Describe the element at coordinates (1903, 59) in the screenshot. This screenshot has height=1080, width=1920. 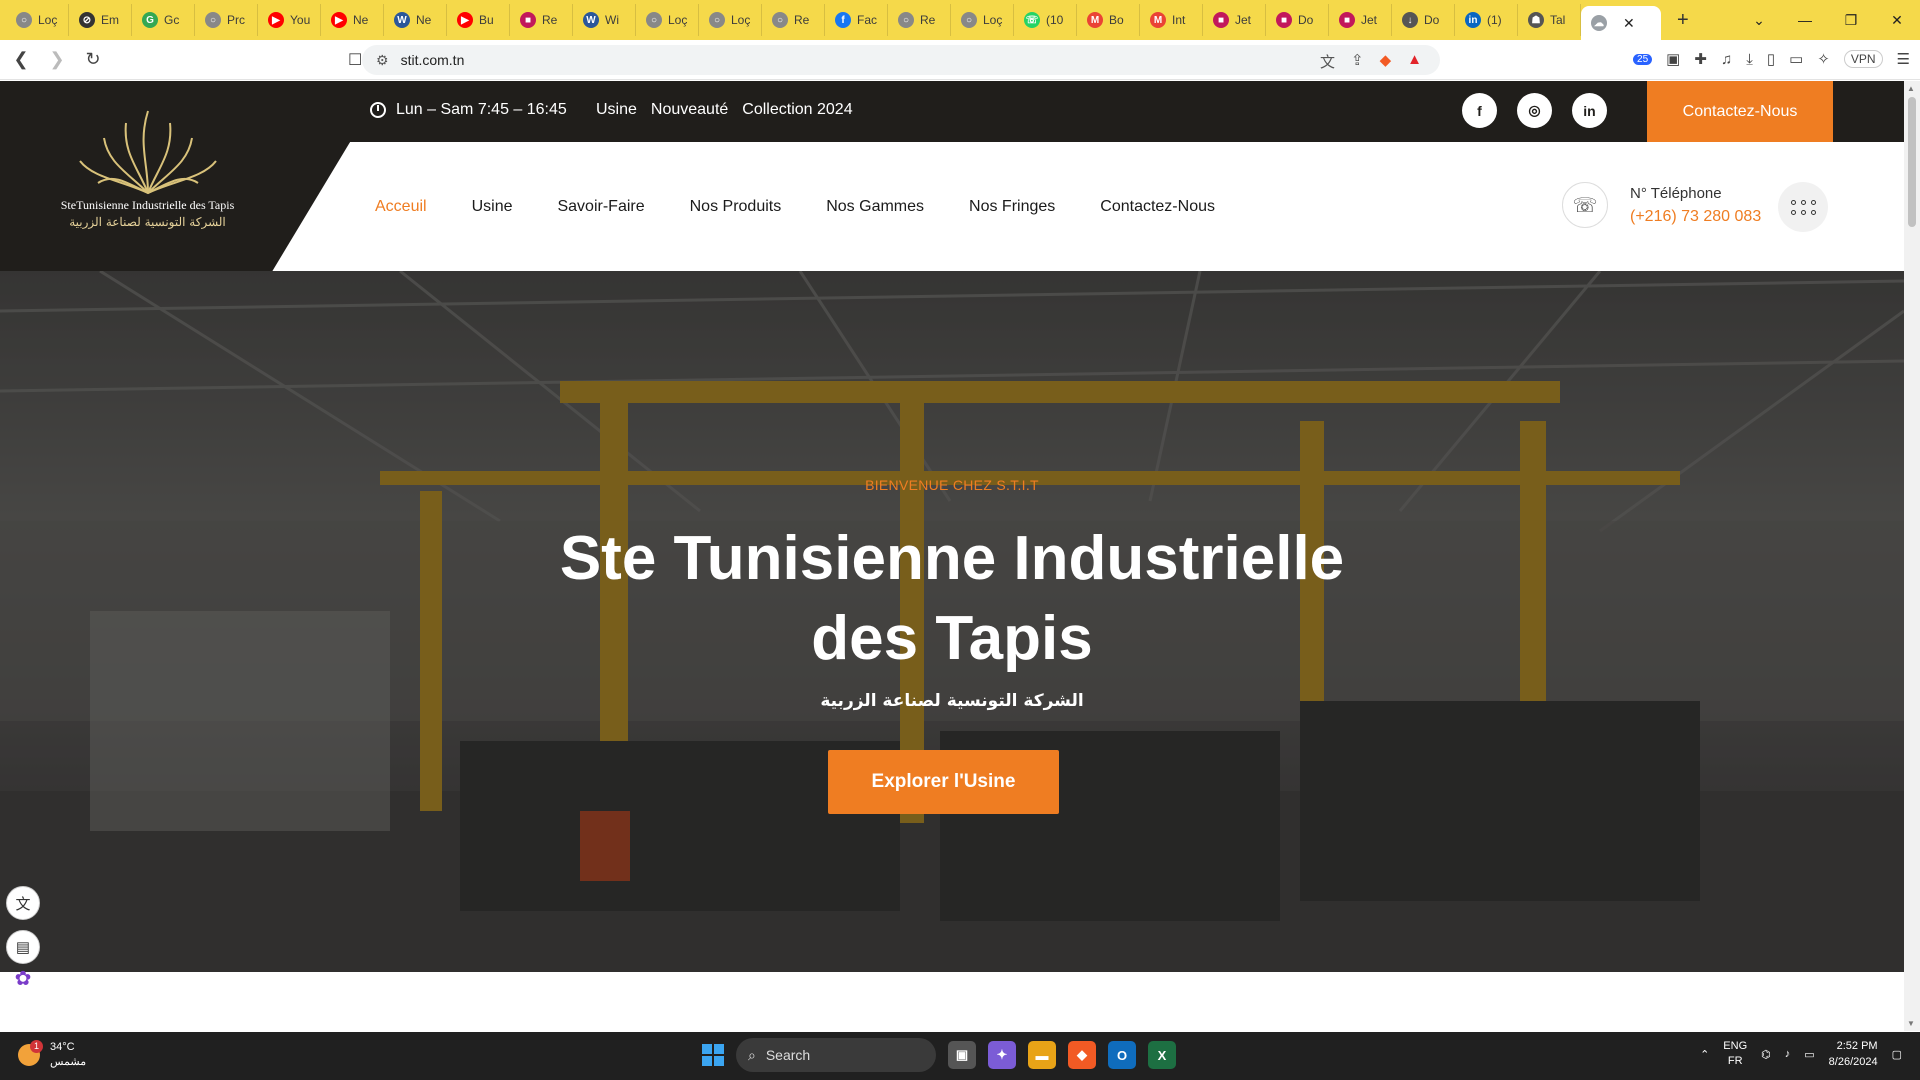
I see `menu-icon: ☰` at that location.